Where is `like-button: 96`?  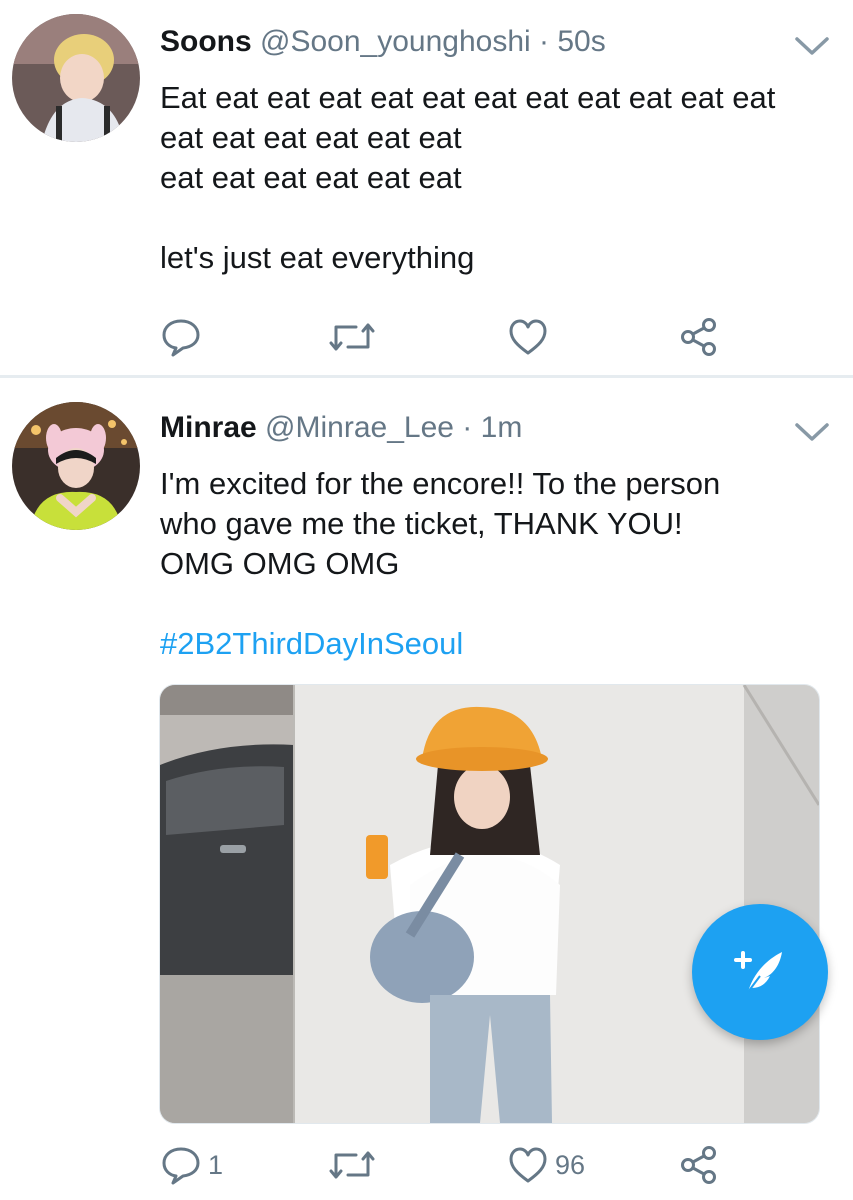 like-button: 96 is located at coordinates (546, 1165).